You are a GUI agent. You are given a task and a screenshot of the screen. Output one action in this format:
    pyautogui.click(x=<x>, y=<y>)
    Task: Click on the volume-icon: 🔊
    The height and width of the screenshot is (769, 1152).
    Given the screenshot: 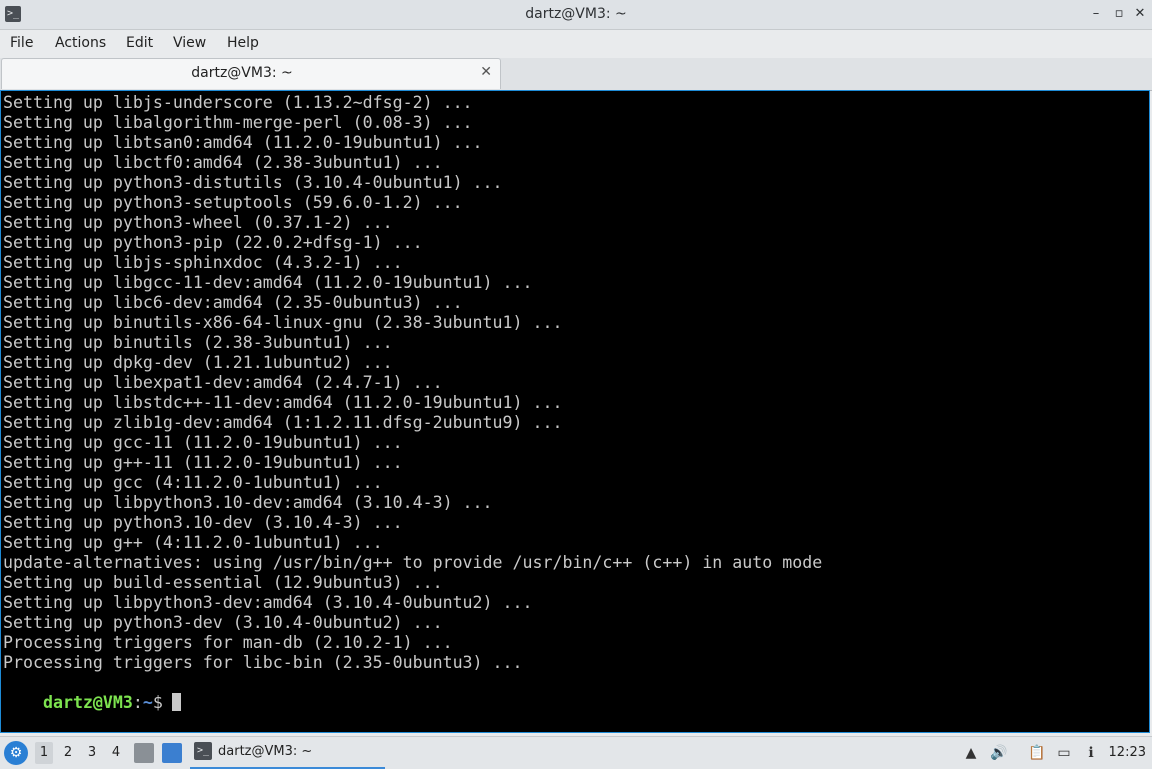 What is the action you would take?
    pyautogui.click(x=999, y=753)
    